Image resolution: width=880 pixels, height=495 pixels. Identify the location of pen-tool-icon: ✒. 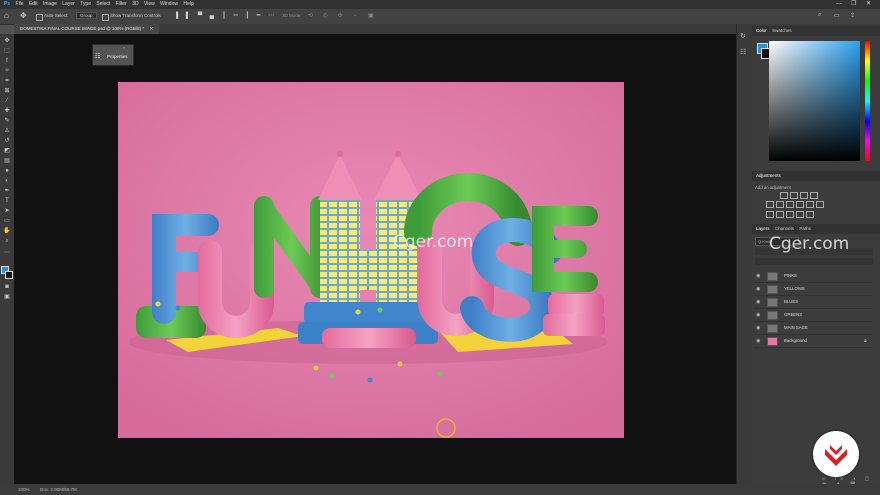
(7, 191).